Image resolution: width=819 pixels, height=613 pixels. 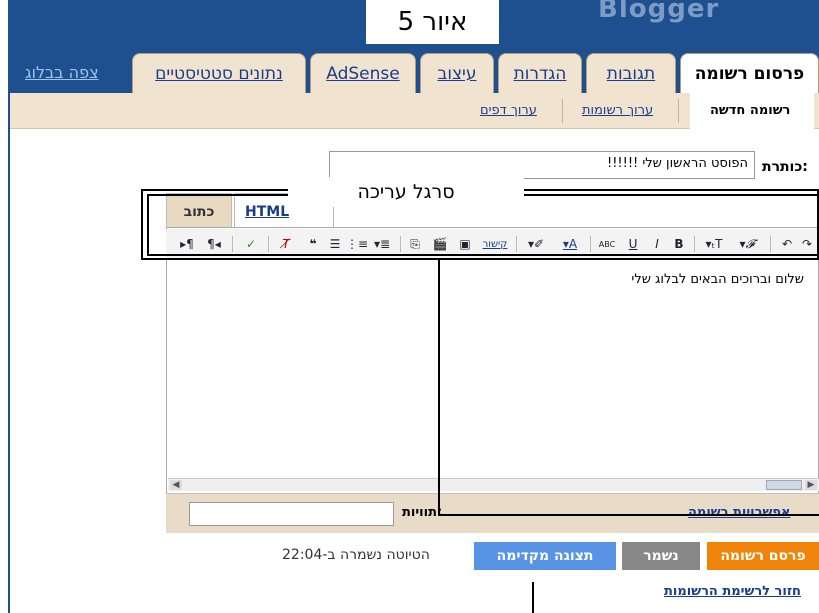 I want to click on tab-statistics: נתונים סטטיסטיים, so click(x=219, y=73).